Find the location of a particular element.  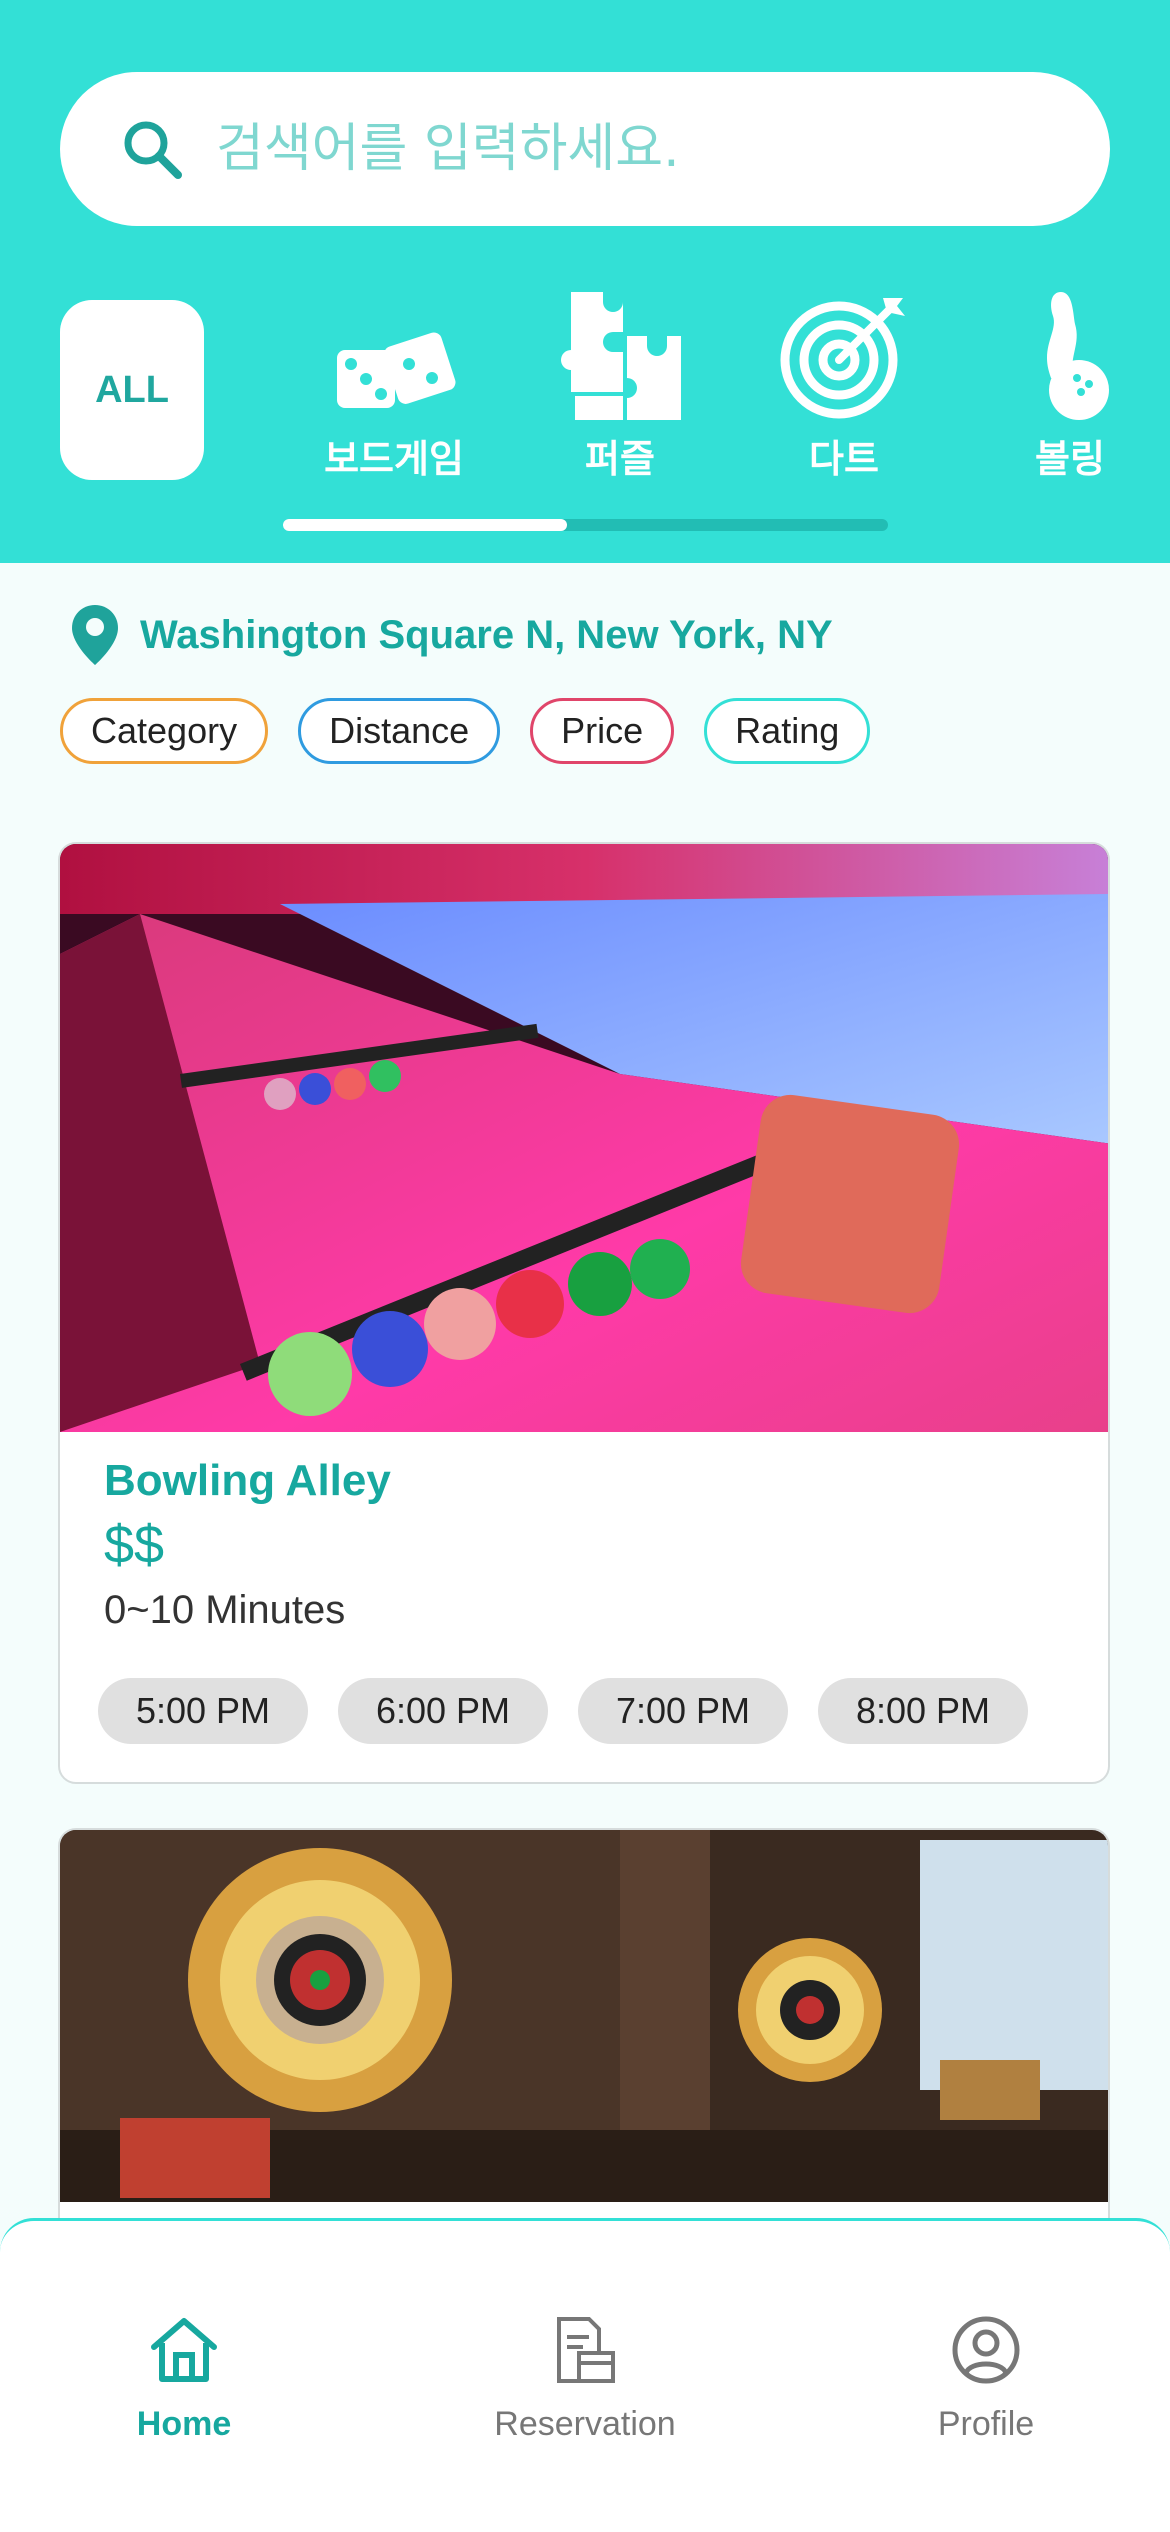

category-all-button: ALL is located at coordinates (132, 390).